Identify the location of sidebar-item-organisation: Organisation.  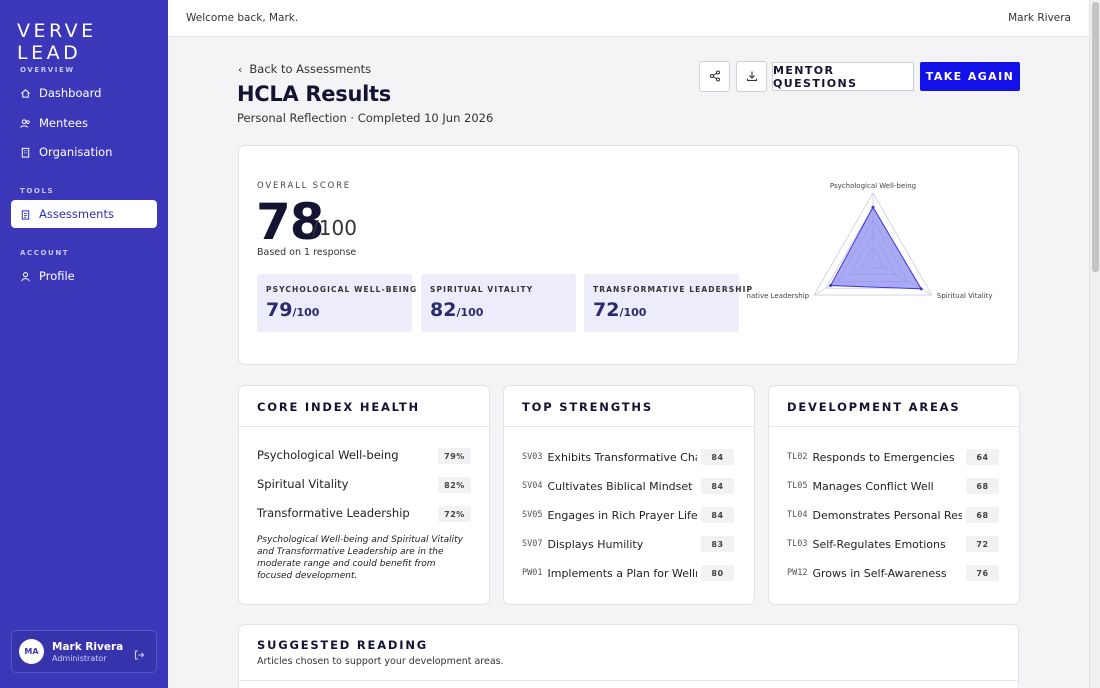
(84, 152).